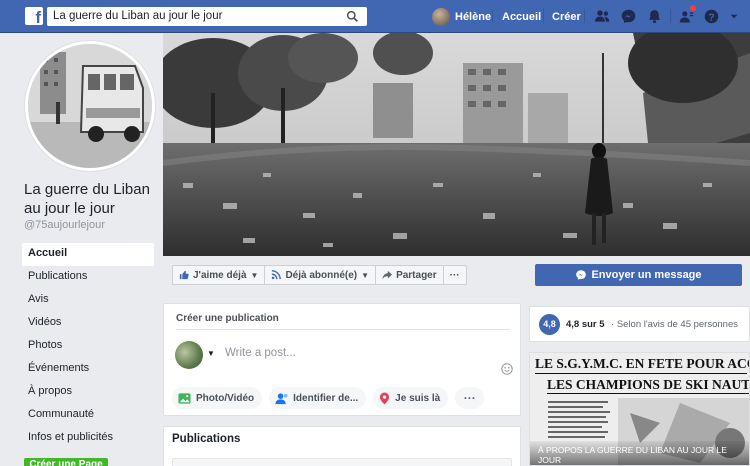  What do you see at coordinates (473, 17) in the screenshot?
I see `profile-name: Hélène` at bounding box center [473, 17].